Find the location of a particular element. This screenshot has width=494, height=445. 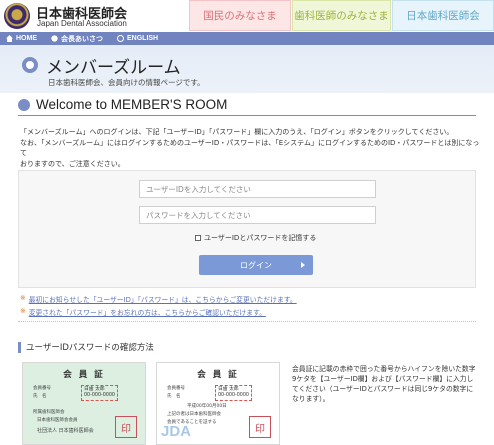

card-line-b: 上記の者は日本歯科医師会 is located at coordinates (194, 414).